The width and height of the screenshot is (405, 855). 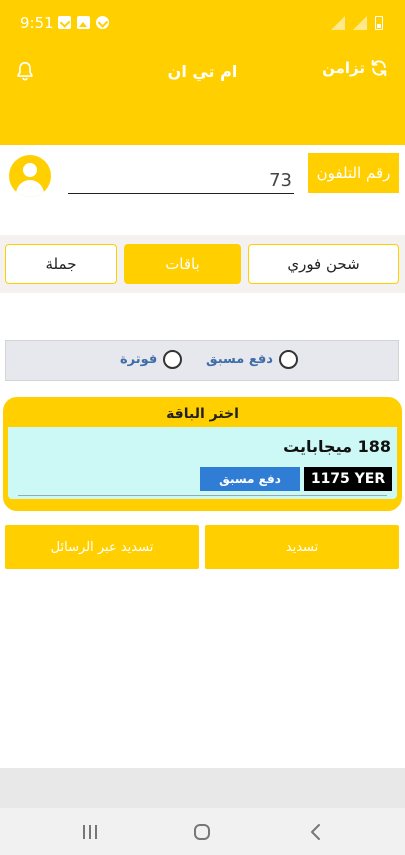 What do you see at coordinates (338, 23) in the screenshot?
I see `wifi-signal-icon` at bounding box center [338, 23].